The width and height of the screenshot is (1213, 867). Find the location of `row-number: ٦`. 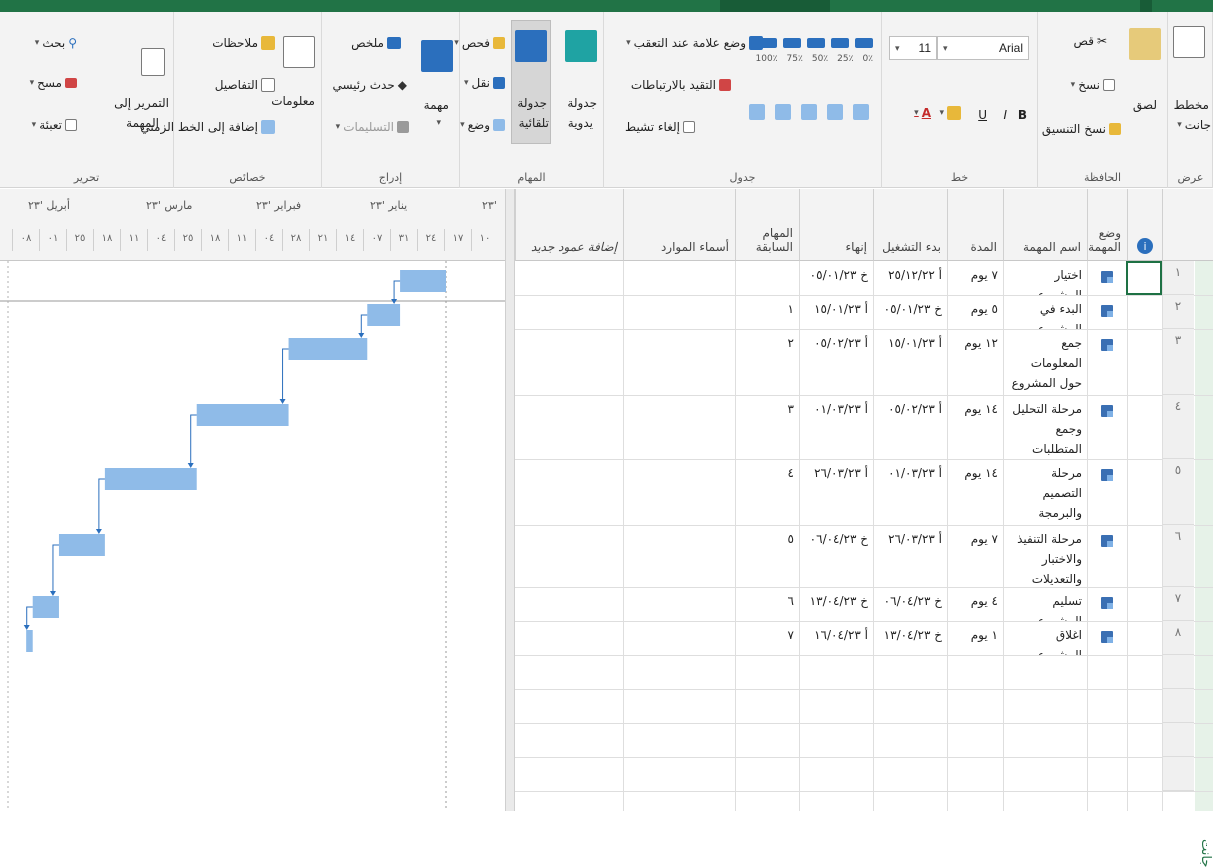

row-number: ٦ is located at coordinates (1178, 556).